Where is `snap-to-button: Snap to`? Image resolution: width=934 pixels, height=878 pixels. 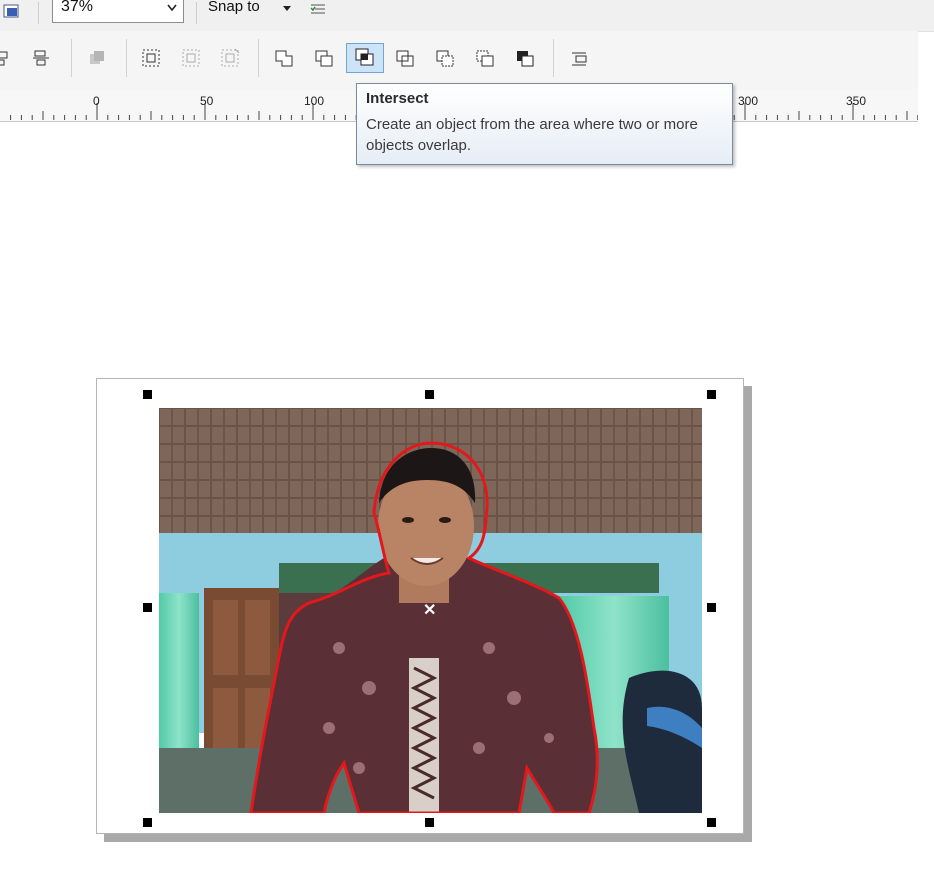
snap-to-button: Snap to is located at coordinates (234, 7).